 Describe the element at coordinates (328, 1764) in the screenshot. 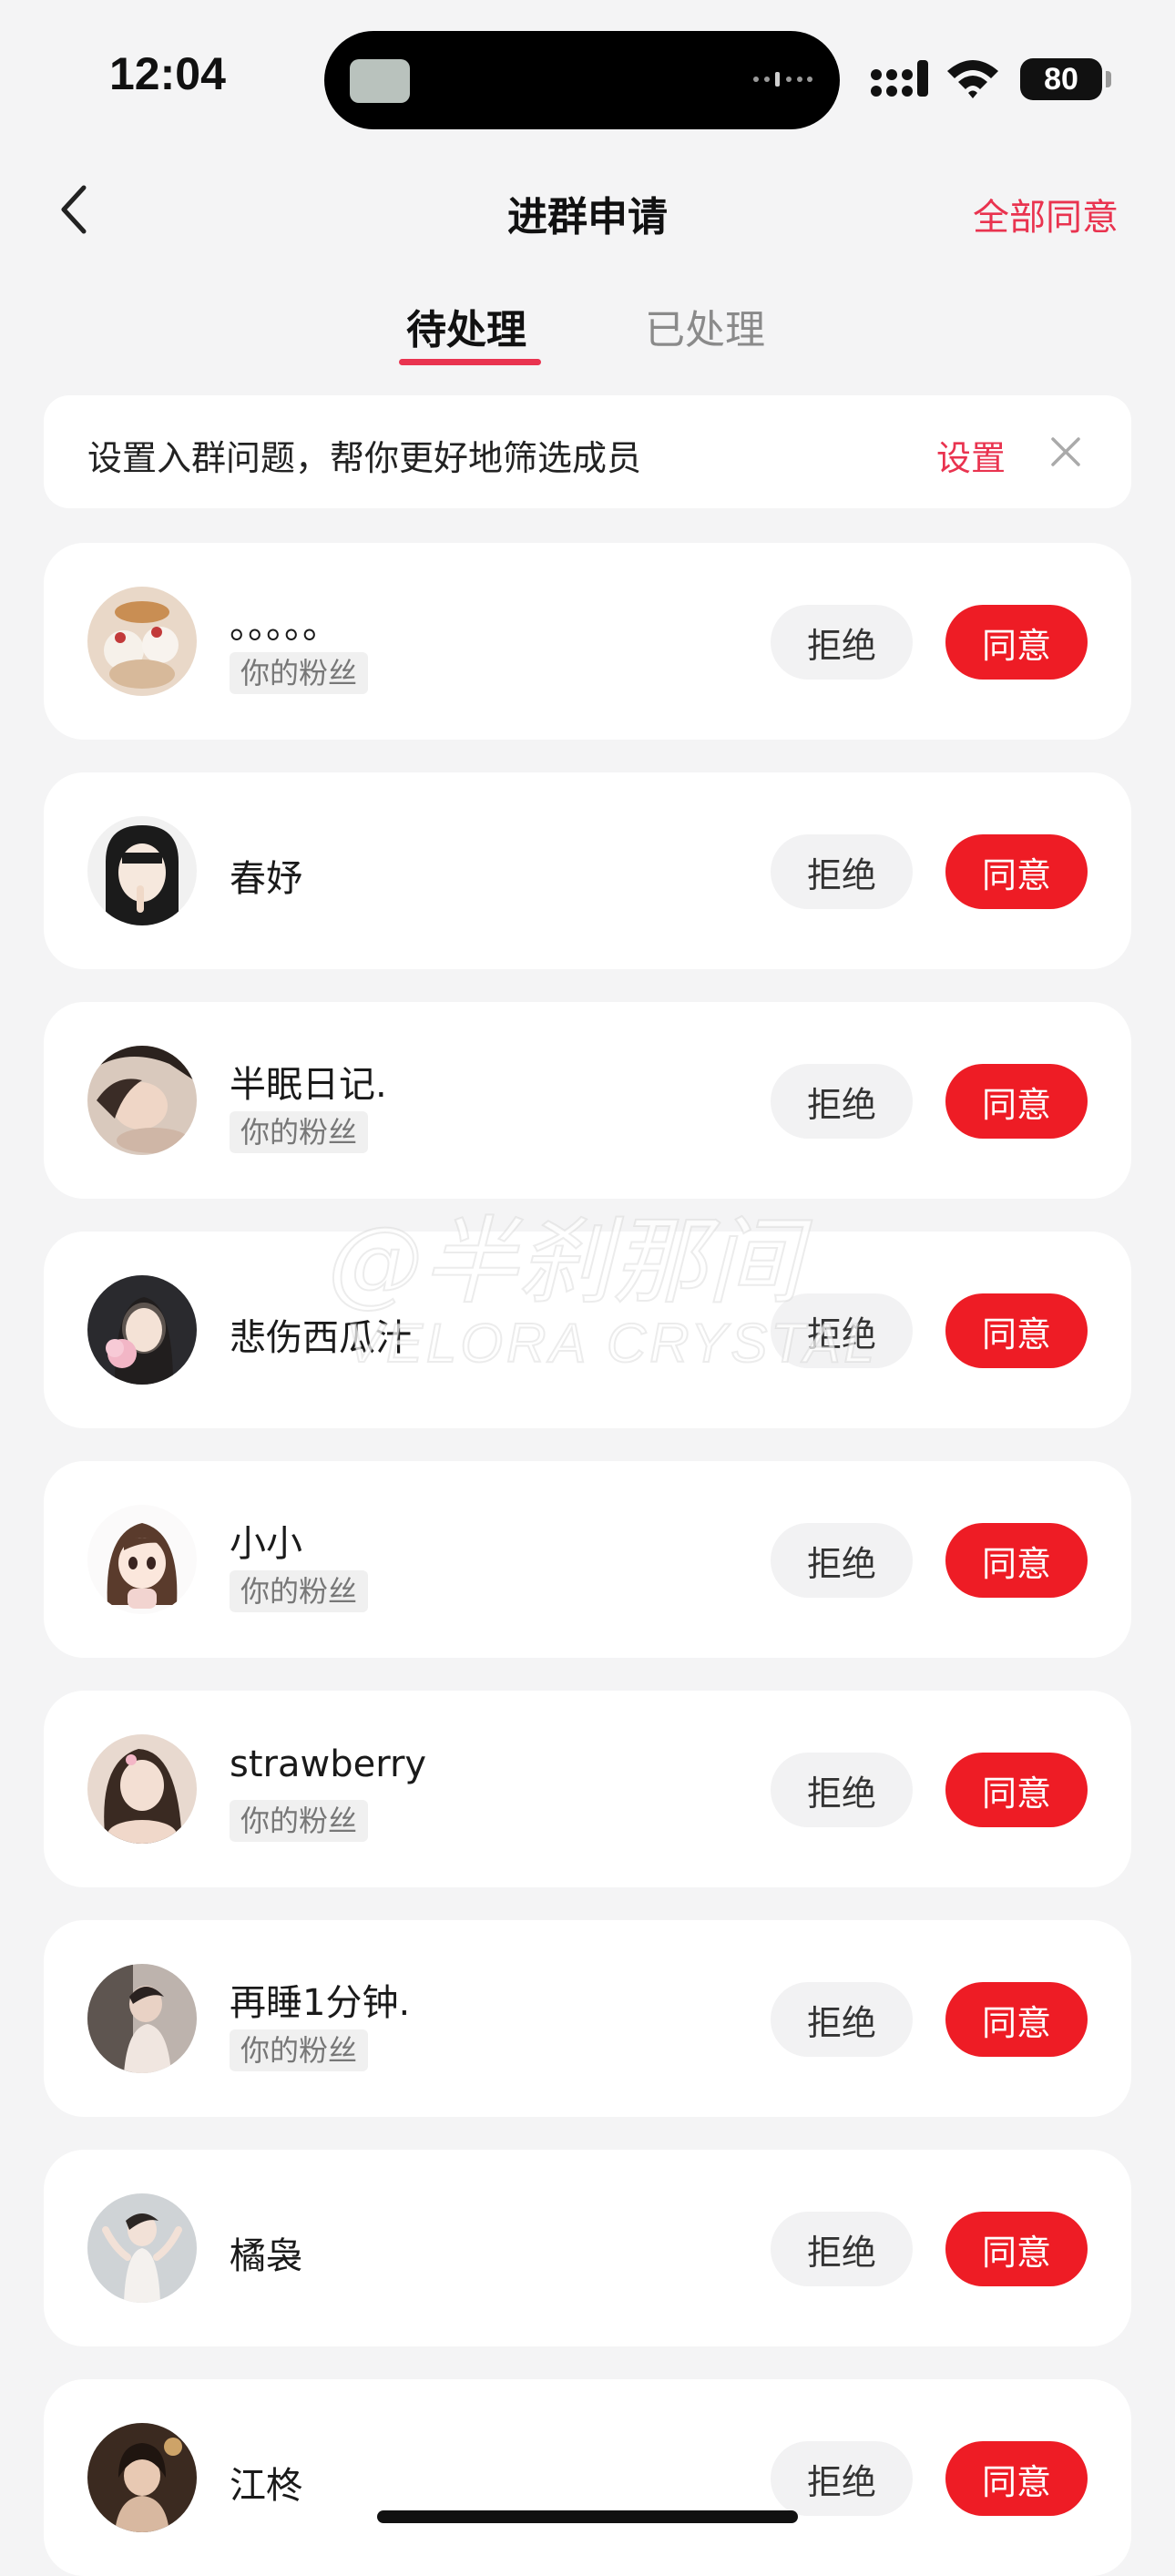

I see `requester-name: strawberry` at that location.